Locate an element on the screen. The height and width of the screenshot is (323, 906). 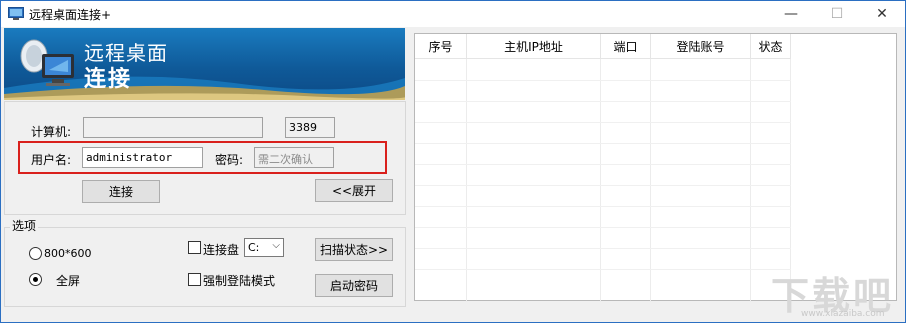
drive-select-value: C: is located at coordinates (254, 247).